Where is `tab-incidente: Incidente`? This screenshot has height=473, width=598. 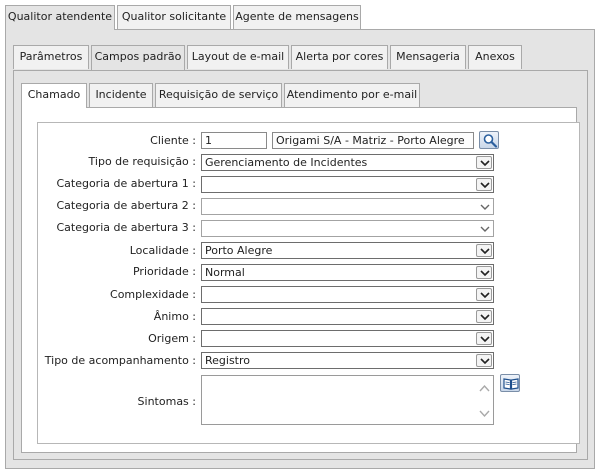
tab-incidente: Incidente is located at coordinates (121, 95).